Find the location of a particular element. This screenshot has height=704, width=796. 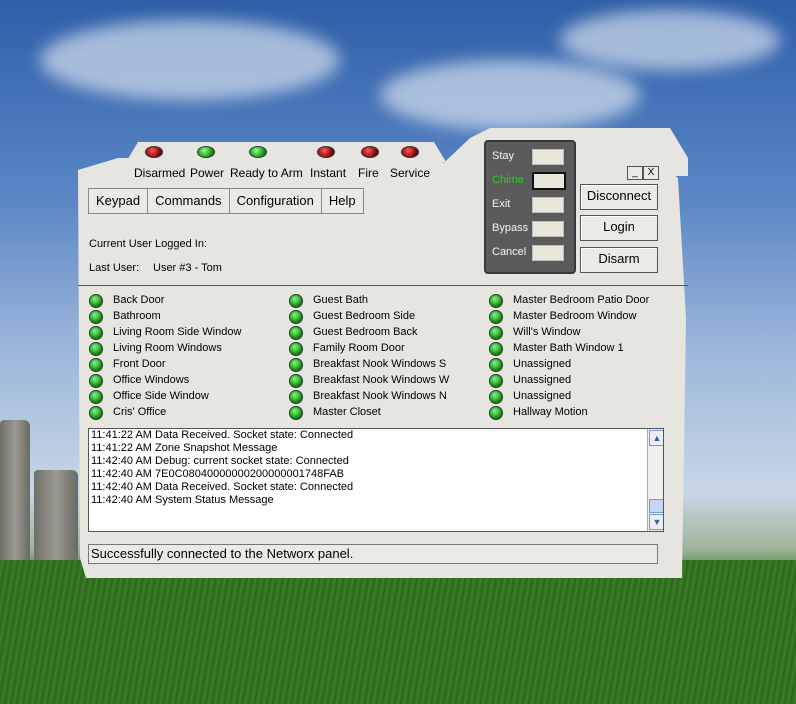

indicator-label-fire: Fire is located at coordinates (368, 173).